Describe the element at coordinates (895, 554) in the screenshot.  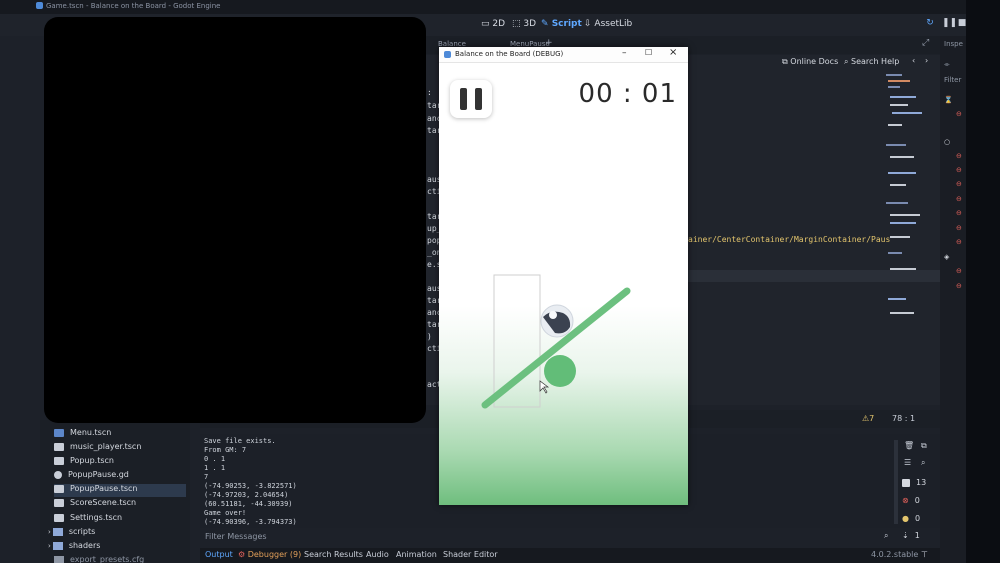
I see `version-label: 4.0.2.stable` at that location.